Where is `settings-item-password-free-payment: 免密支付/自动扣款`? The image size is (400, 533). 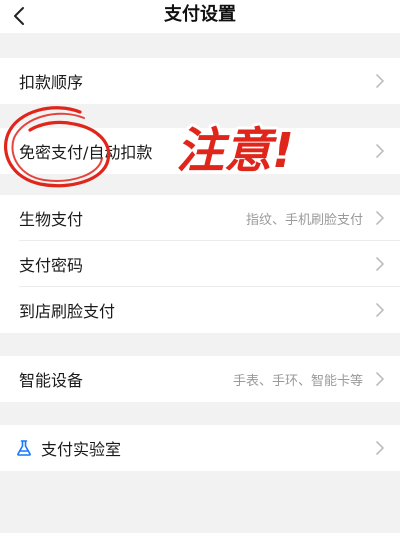 settings-item-password-free-payment: 免密支付/自动扣款 is located at coordinates (200, 151).